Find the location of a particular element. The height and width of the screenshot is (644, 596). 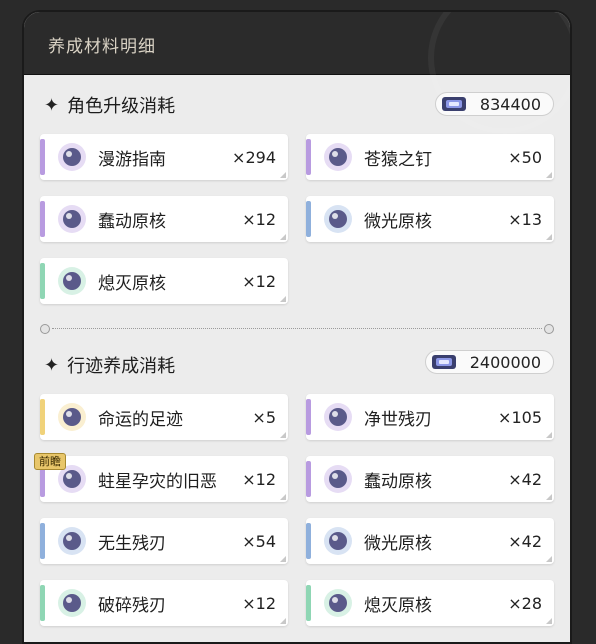

material-item: 命运的足迹 ×5 is located at coordinates (164, 417).